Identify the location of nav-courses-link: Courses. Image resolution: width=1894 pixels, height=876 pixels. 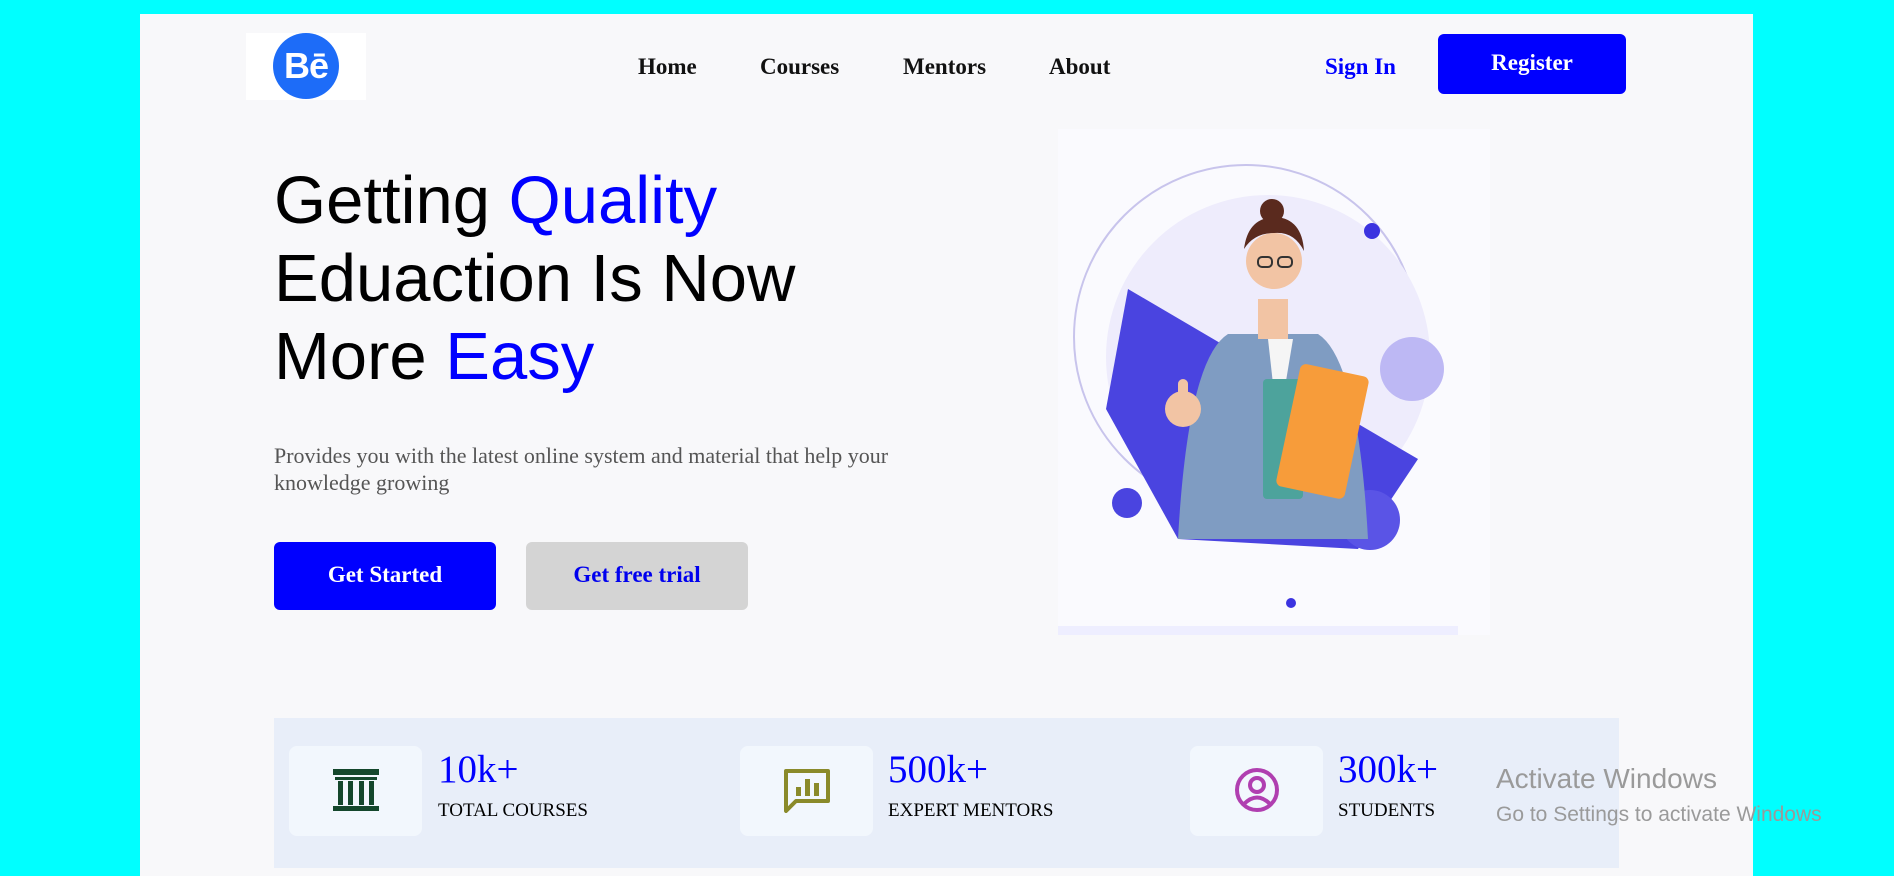
(799, 66).